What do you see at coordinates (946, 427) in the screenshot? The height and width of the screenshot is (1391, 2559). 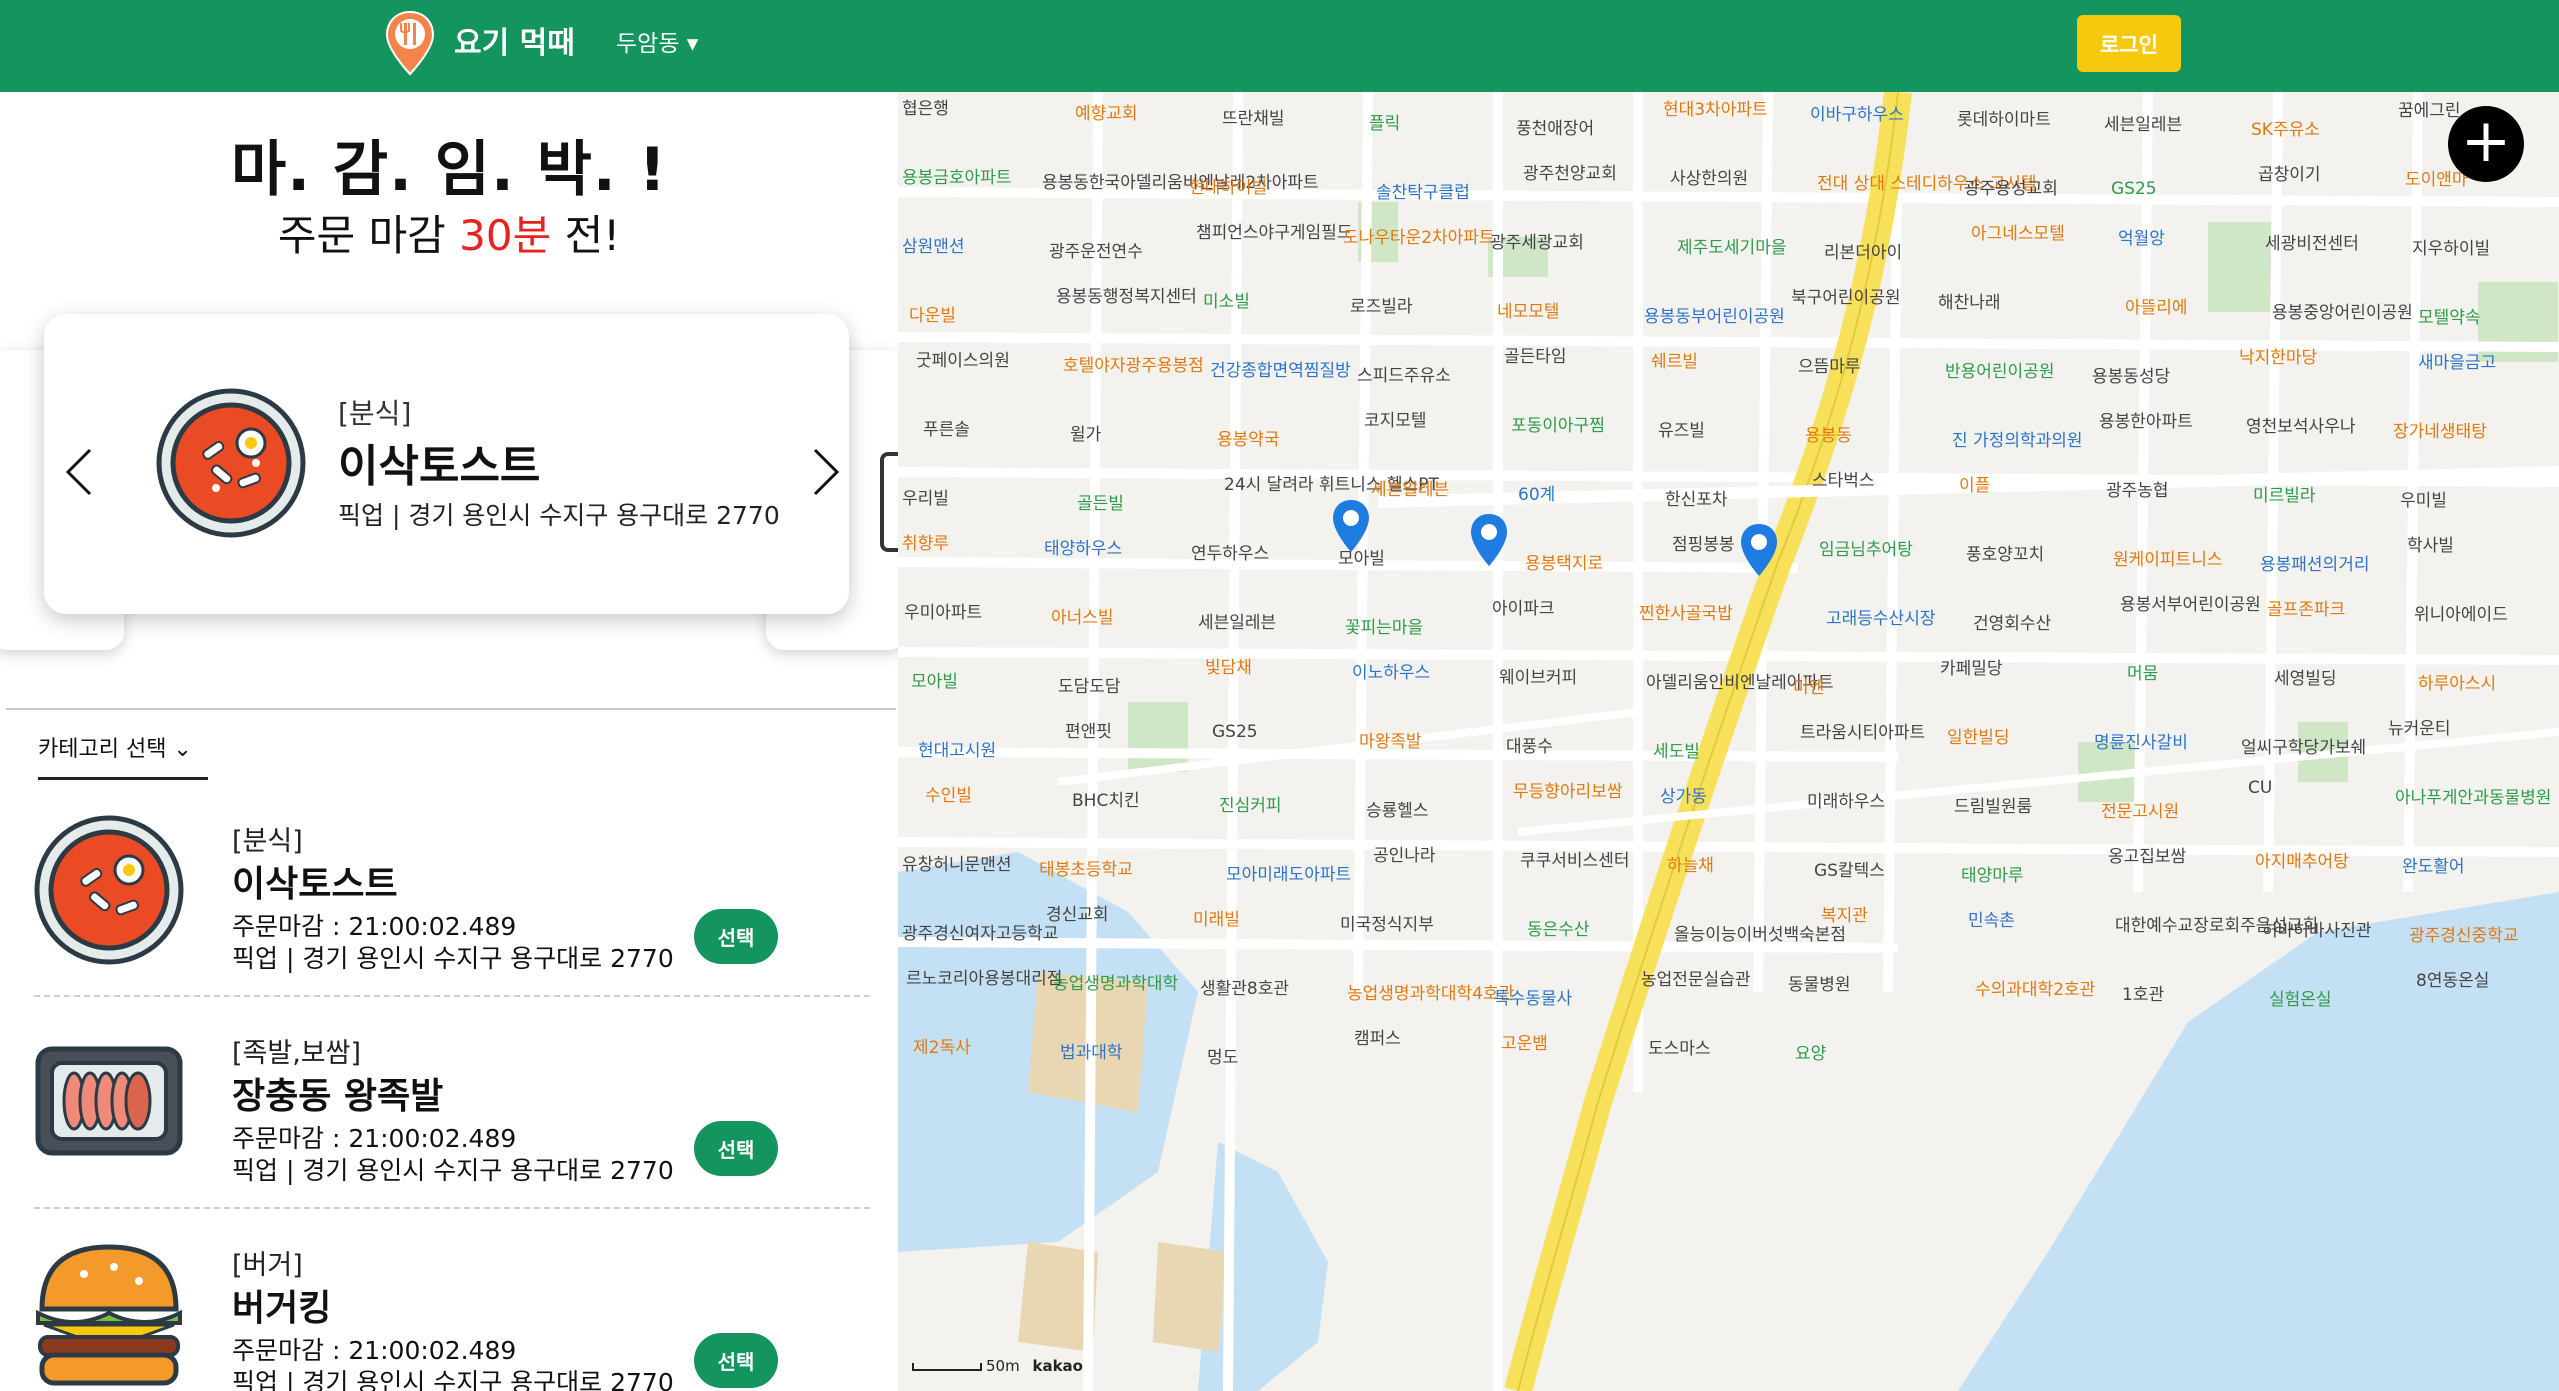 I see `map-poi-label: 푸른솔` at bounding box center [946, 427].